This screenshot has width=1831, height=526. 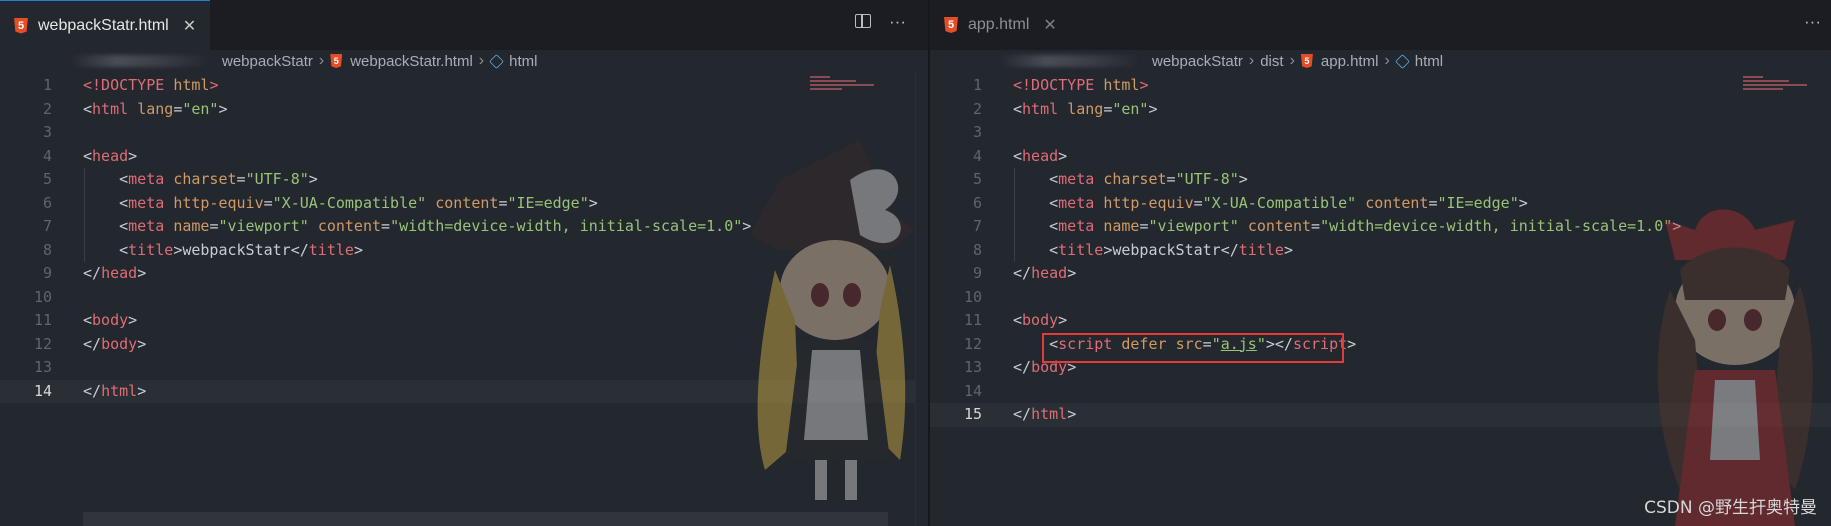 What do you see at coordinates (151, 85) in the screenshot?
I see `code-text: <!DOCTYPE html>` at bounding box center [151, 85].